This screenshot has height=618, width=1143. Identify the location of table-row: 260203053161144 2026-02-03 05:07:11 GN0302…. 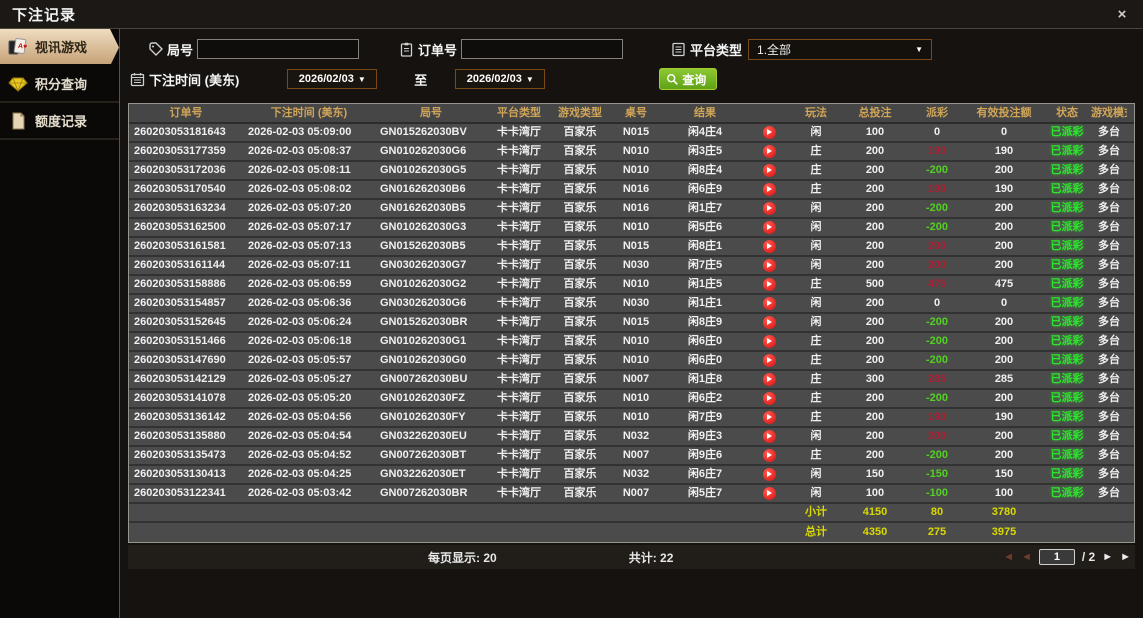
(631, 266).